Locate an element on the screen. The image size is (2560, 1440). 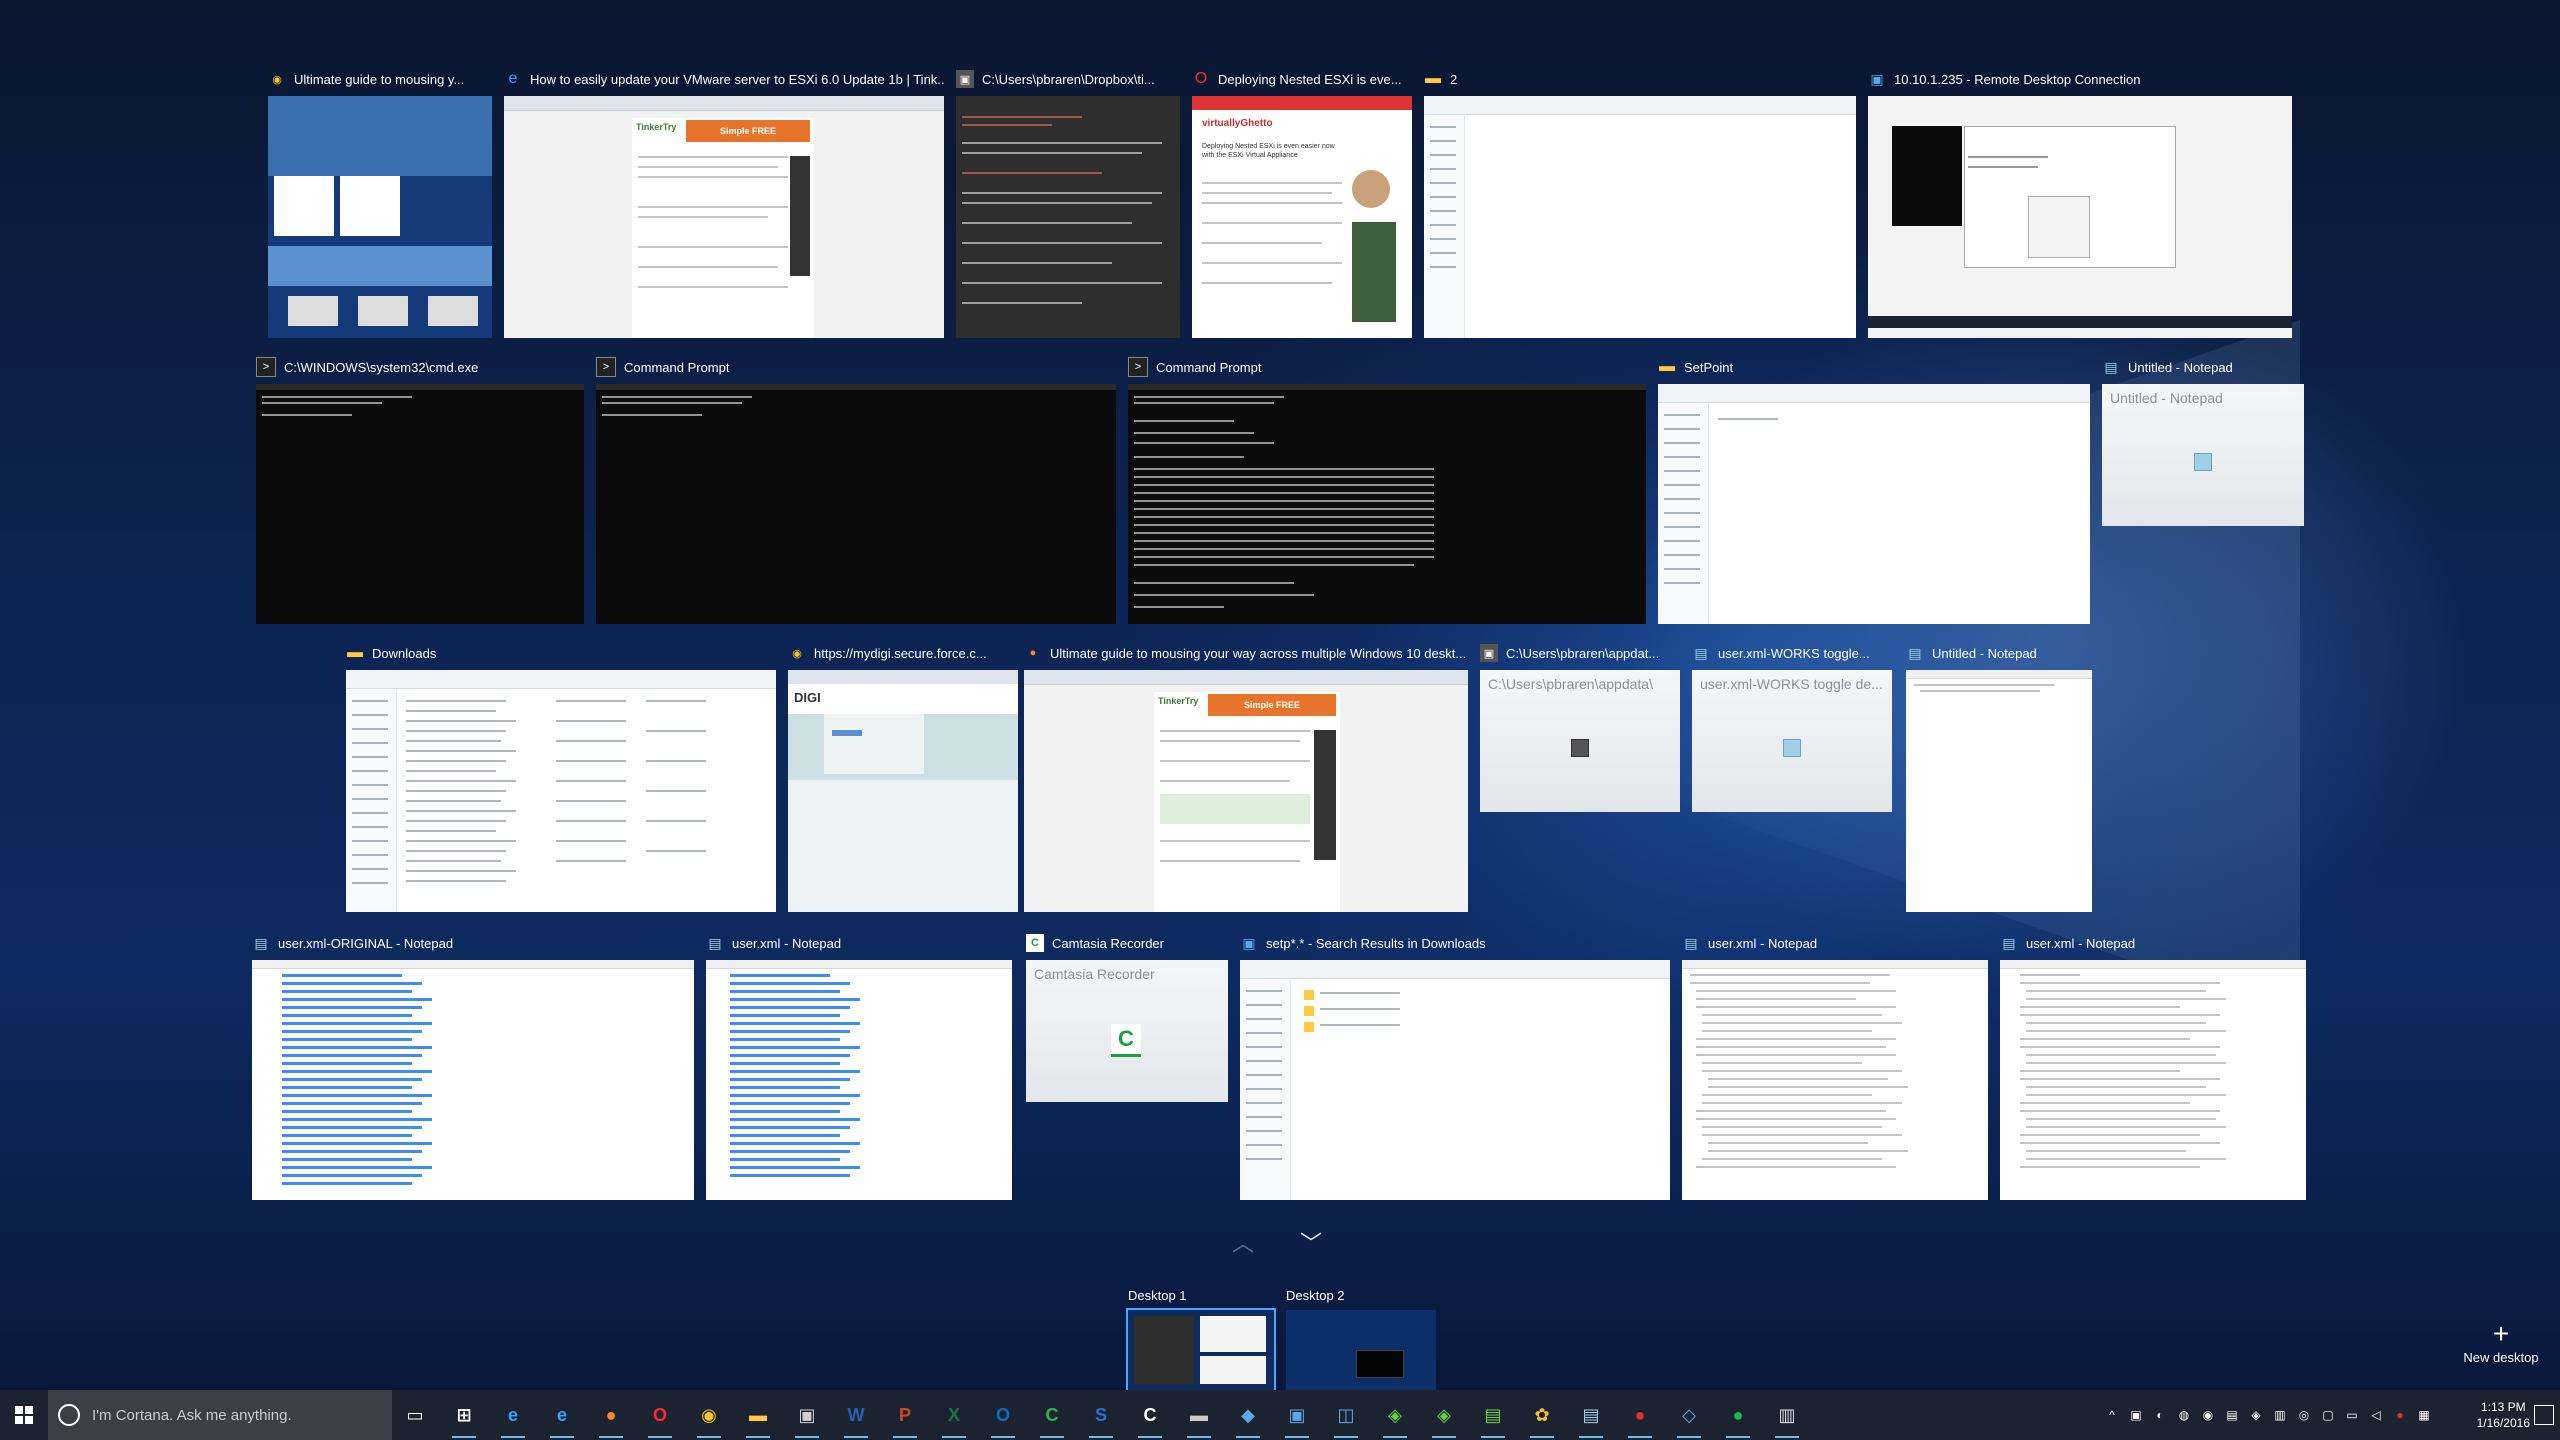
tray-app-icon: ● is located at coordinates (2400, 1415).